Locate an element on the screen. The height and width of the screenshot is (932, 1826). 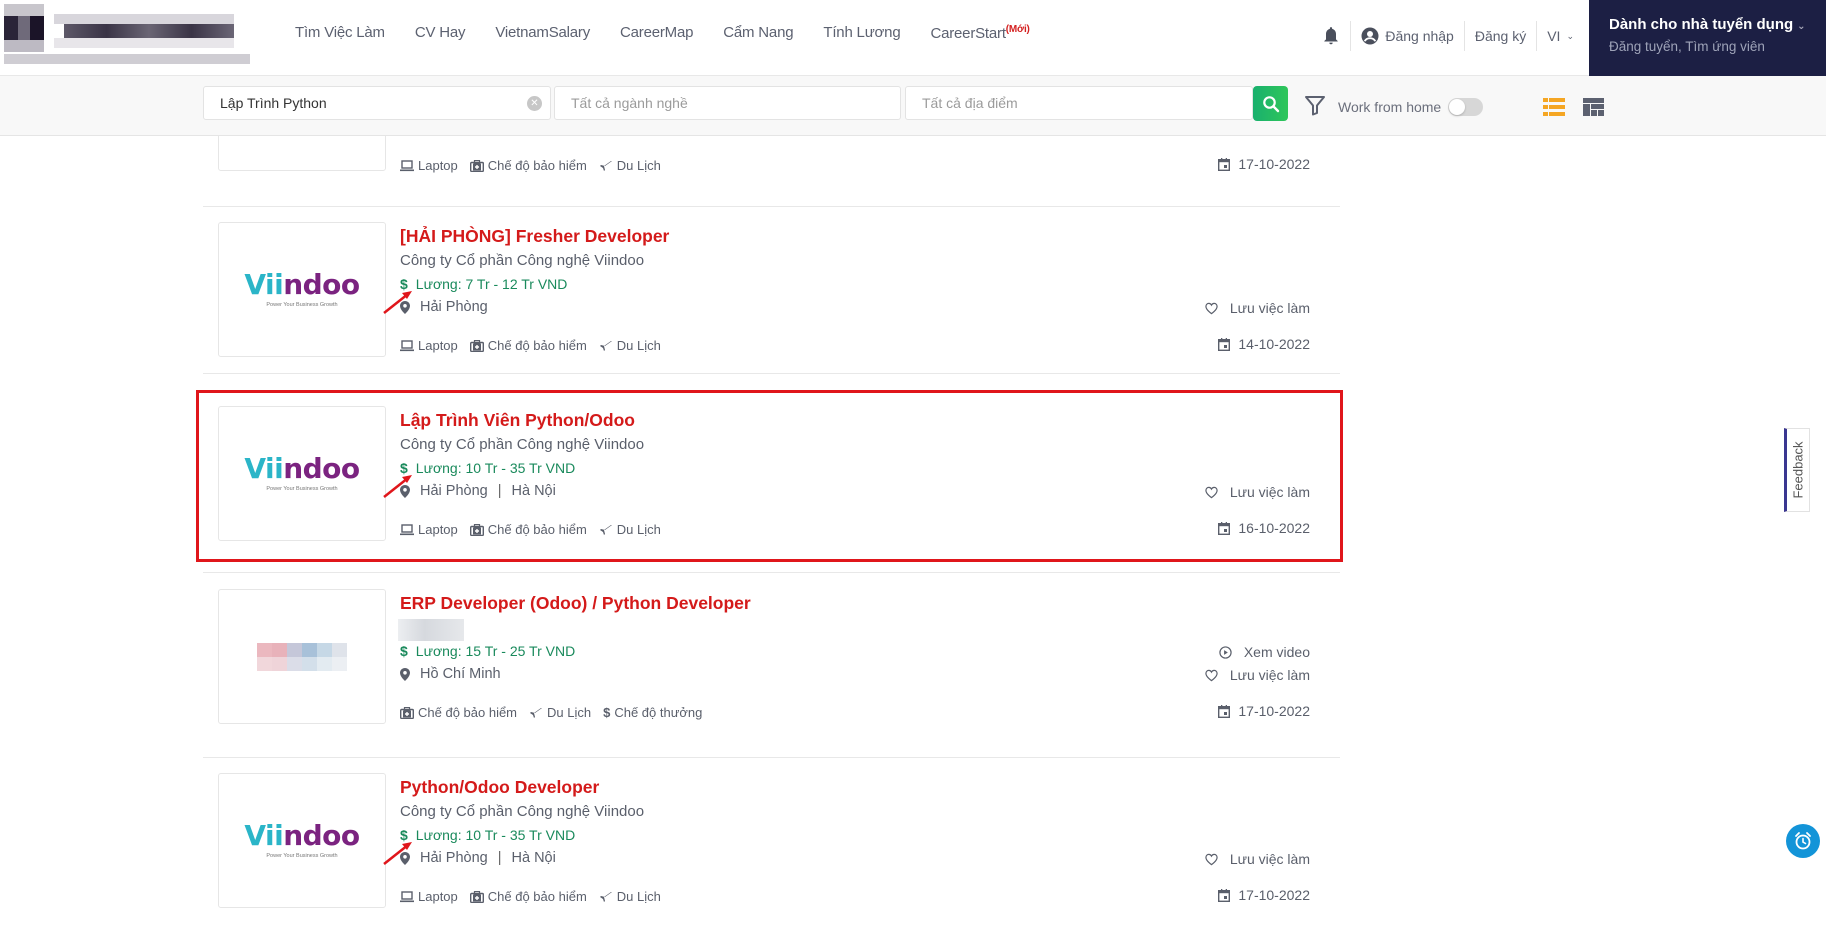
filter-icon is located at coordinates (1315, 105).